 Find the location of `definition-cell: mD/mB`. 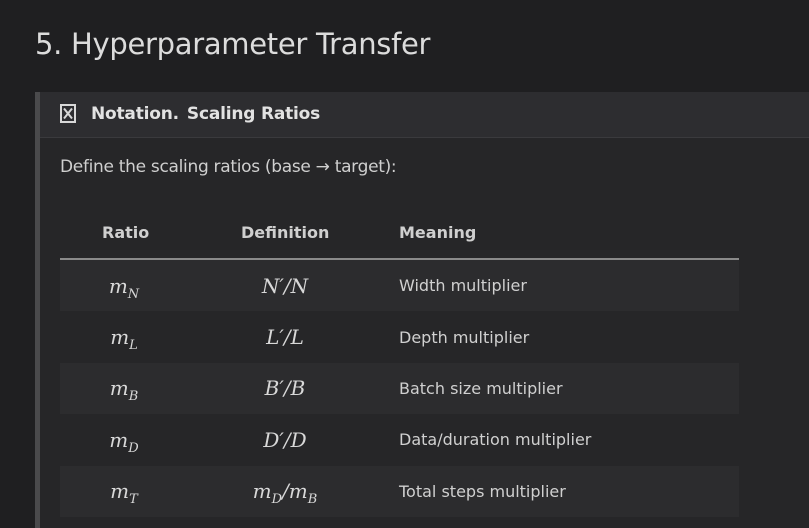

definition-cell: mD/mB is located at coordinates (285, 491).